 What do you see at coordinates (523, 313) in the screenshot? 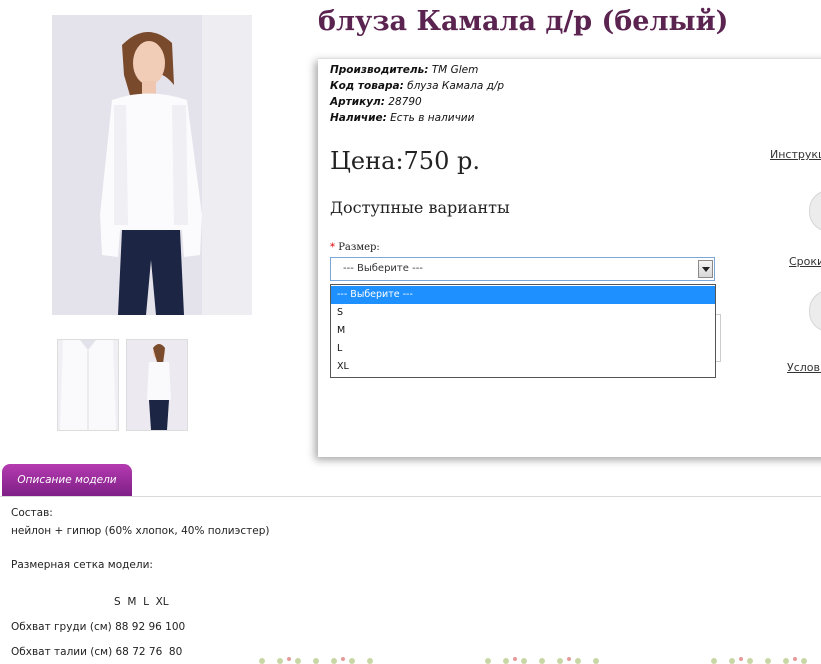
I see `size-option: S` at bounding box center [523, 313].